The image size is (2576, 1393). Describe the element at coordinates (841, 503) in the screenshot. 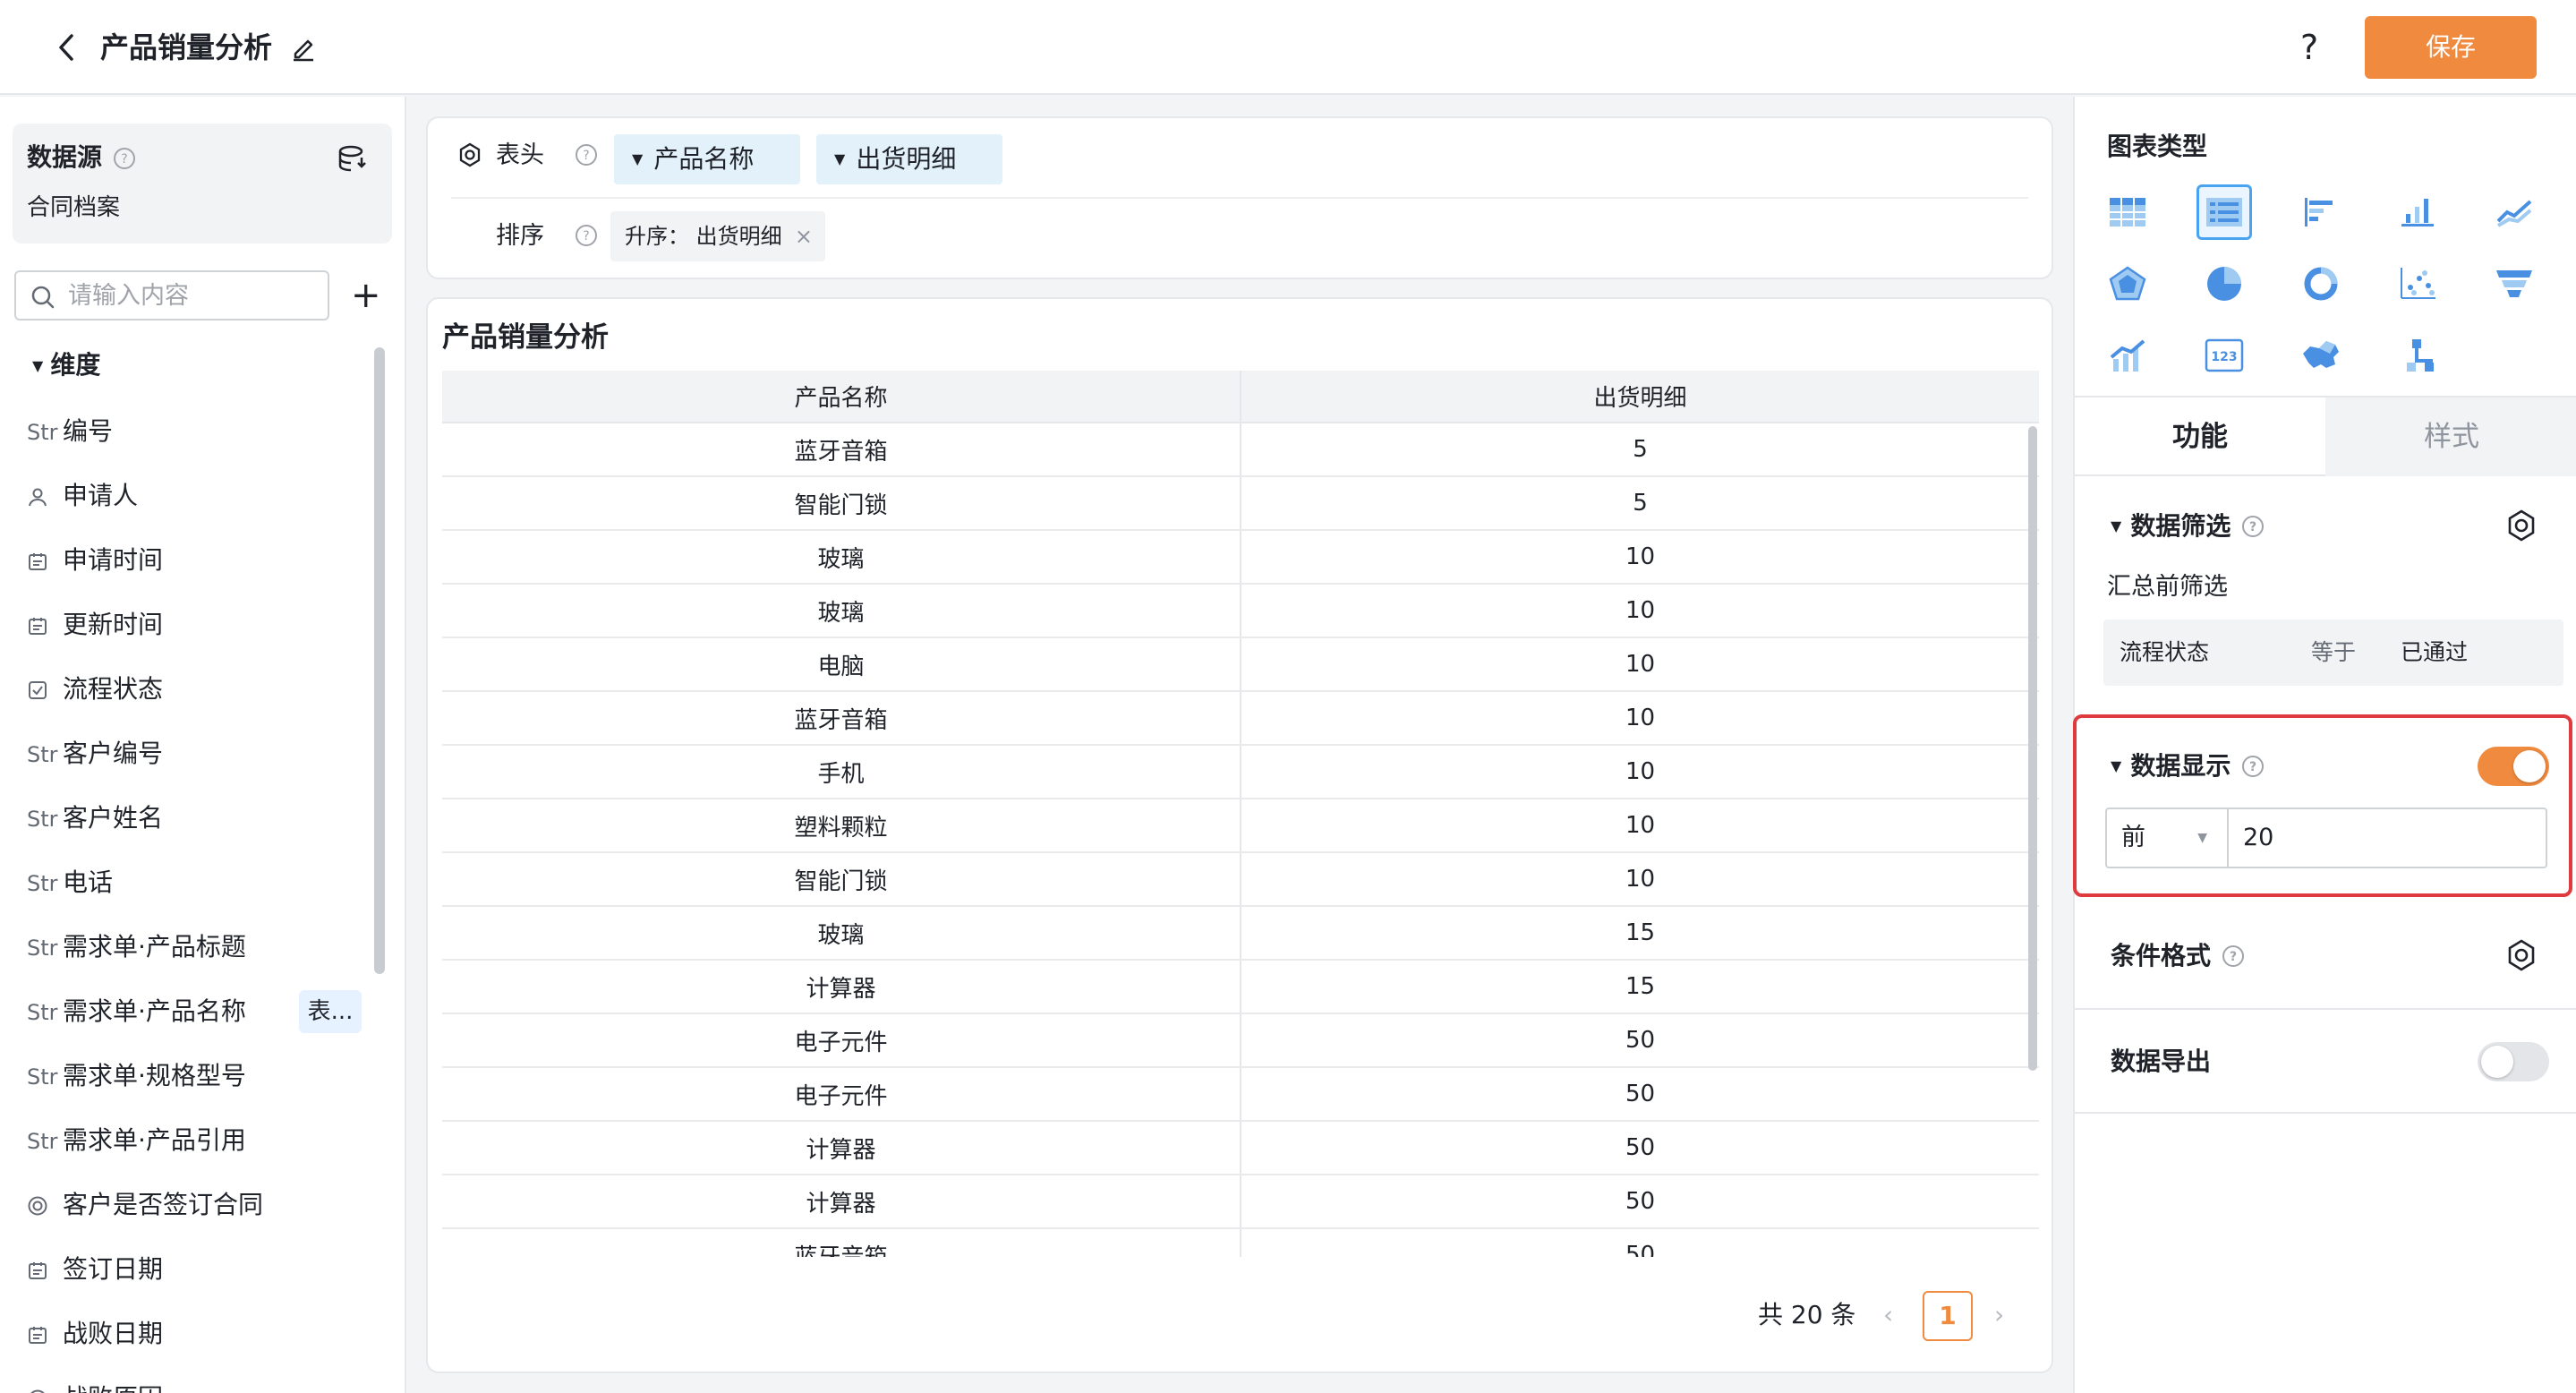

I see `table-cell: 智能门锁` at that location.